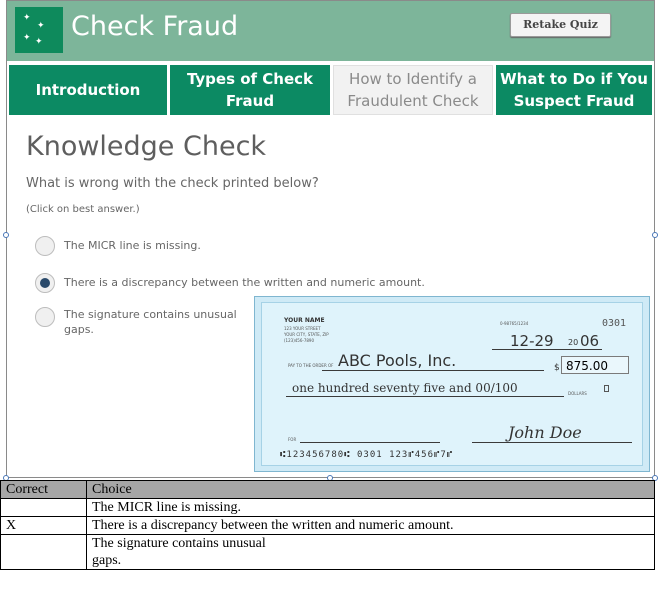  Describe the element at coordinates (367, 455) in the screenshot. I see `check-micr-line: ⑆123456780⑆ 0301 123⑈456⑈7⑈` at that location.